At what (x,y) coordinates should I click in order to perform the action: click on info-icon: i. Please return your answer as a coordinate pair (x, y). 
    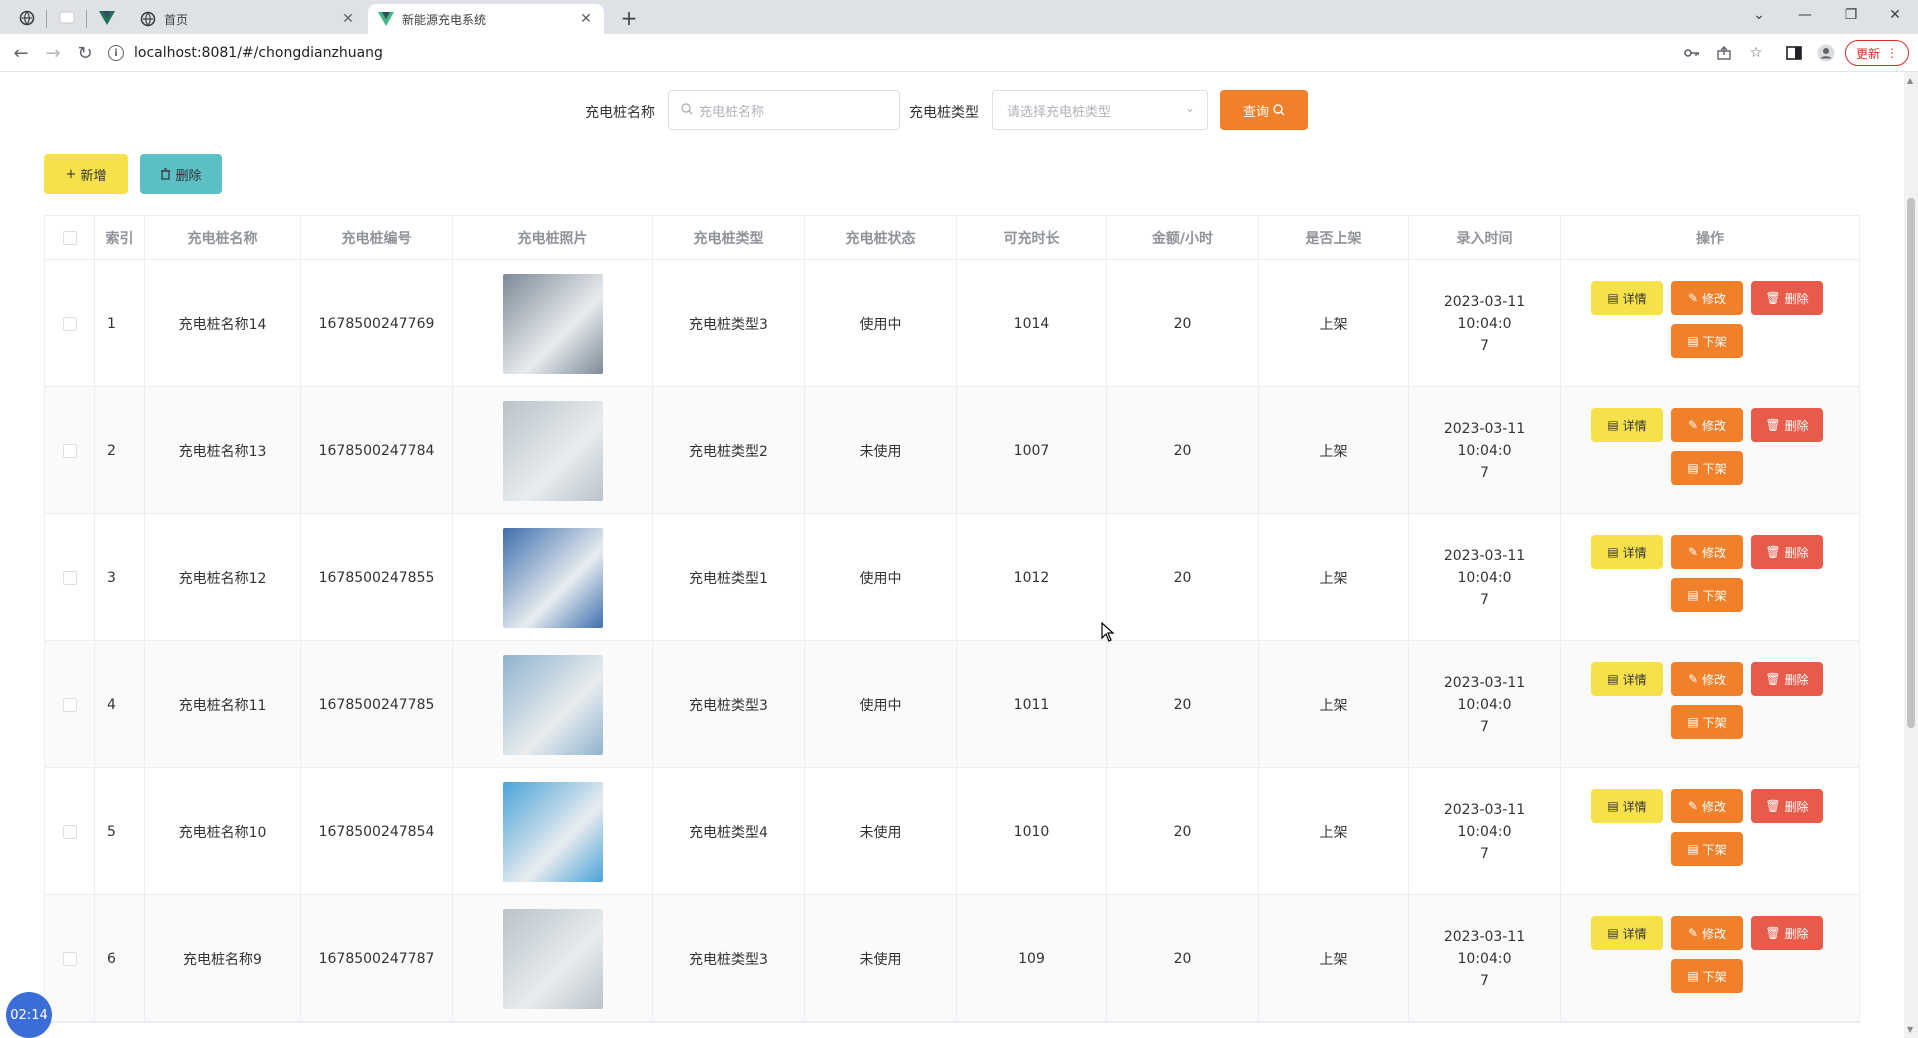
    Looking at the image, I should click on (116, 53).